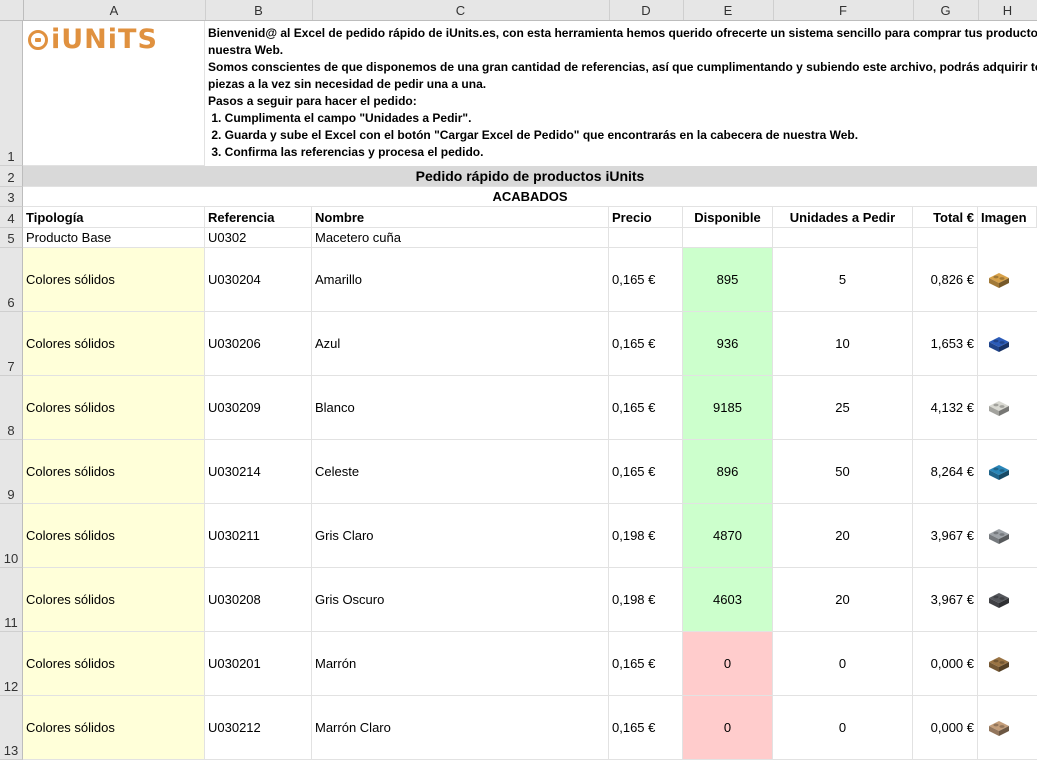 The image size is (1037, 765). What do you see at coordinates (646, 10) in the screenshot?
I see `column-header-d: D` at bounding box center [646, 10].